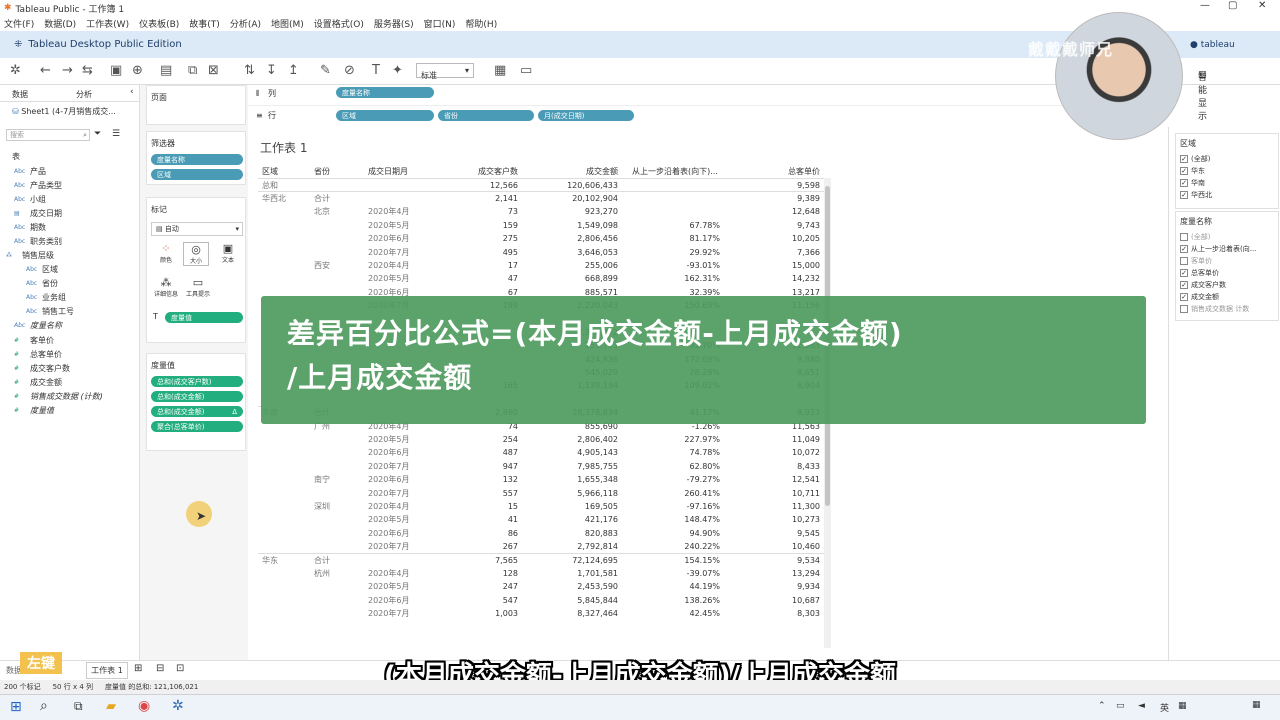 Image resolution: width=1280 pixels, height=720 pixels. What do you see at coordinates (166, 287) in the screenshot?
I see `detail-button: ⁂ 详细信息` at bounding box center [166, 287].